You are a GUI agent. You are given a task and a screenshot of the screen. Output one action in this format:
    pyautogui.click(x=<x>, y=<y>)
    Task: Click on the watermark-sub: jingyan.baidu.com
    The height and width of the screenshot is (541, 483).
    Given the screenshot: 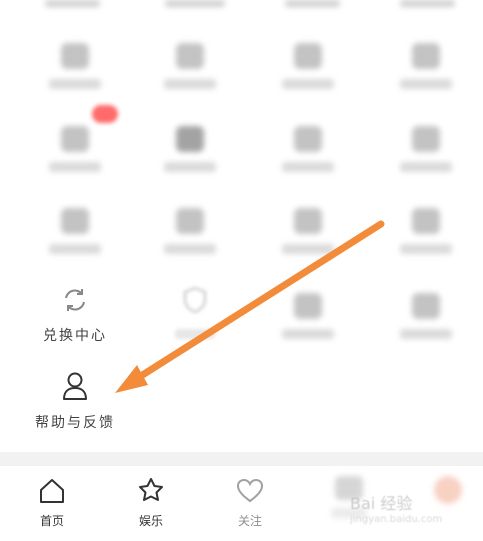 What is the action you would take?
    pyautogui.click(x=396, y=519)
    